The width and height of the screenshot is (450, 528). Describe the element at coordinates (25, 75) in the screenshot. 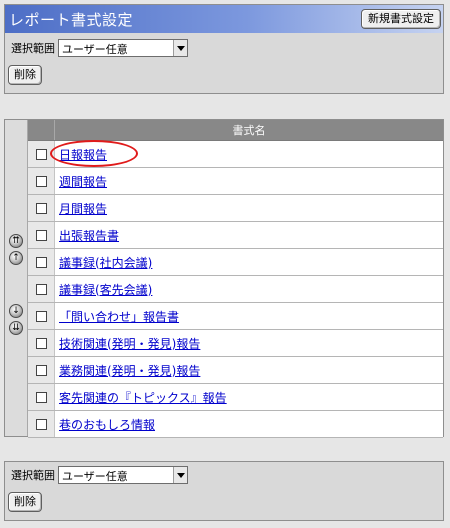

I see `delete-button: 削除` at that location.